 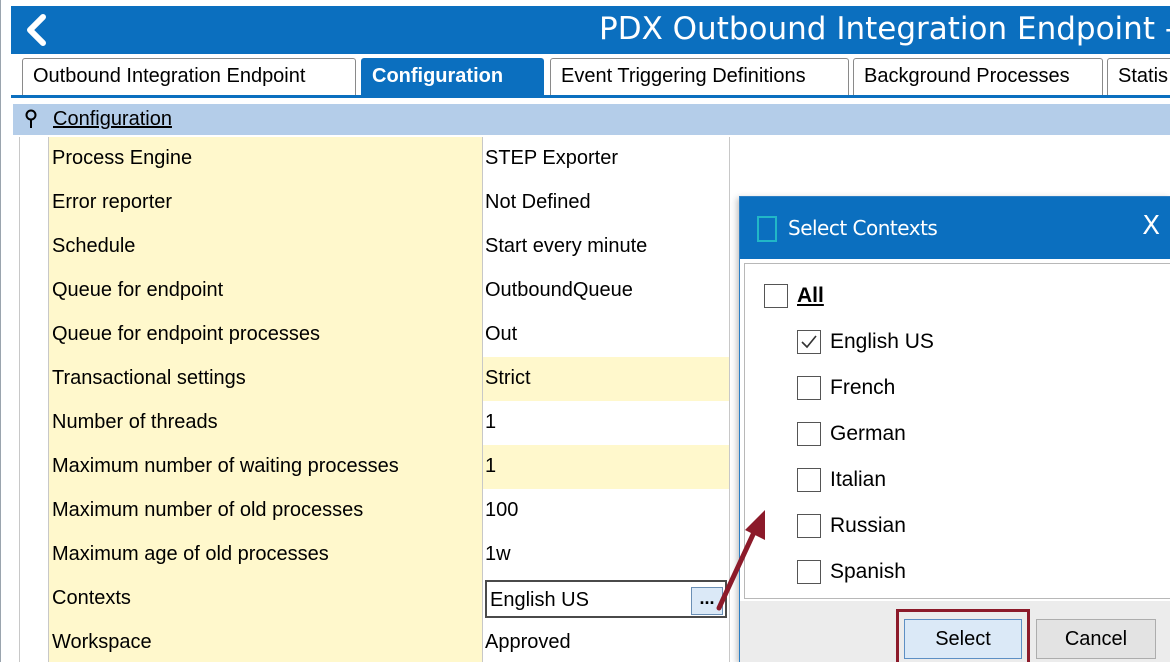 What do you see at coordinates (863, 387) in the screenshot?
I see `checkbox-label: French` at bounding box center [863, 387].